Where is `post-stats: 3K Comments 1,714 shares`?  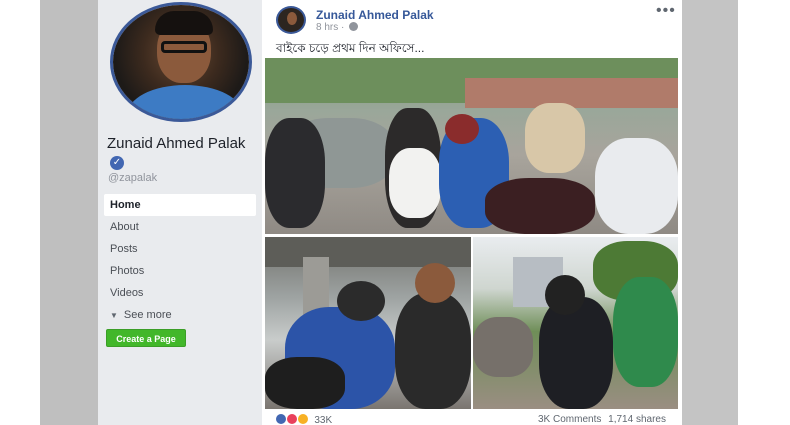 post-stats: 3K Comments 1,714 shares is located at coordinates (602, 419).